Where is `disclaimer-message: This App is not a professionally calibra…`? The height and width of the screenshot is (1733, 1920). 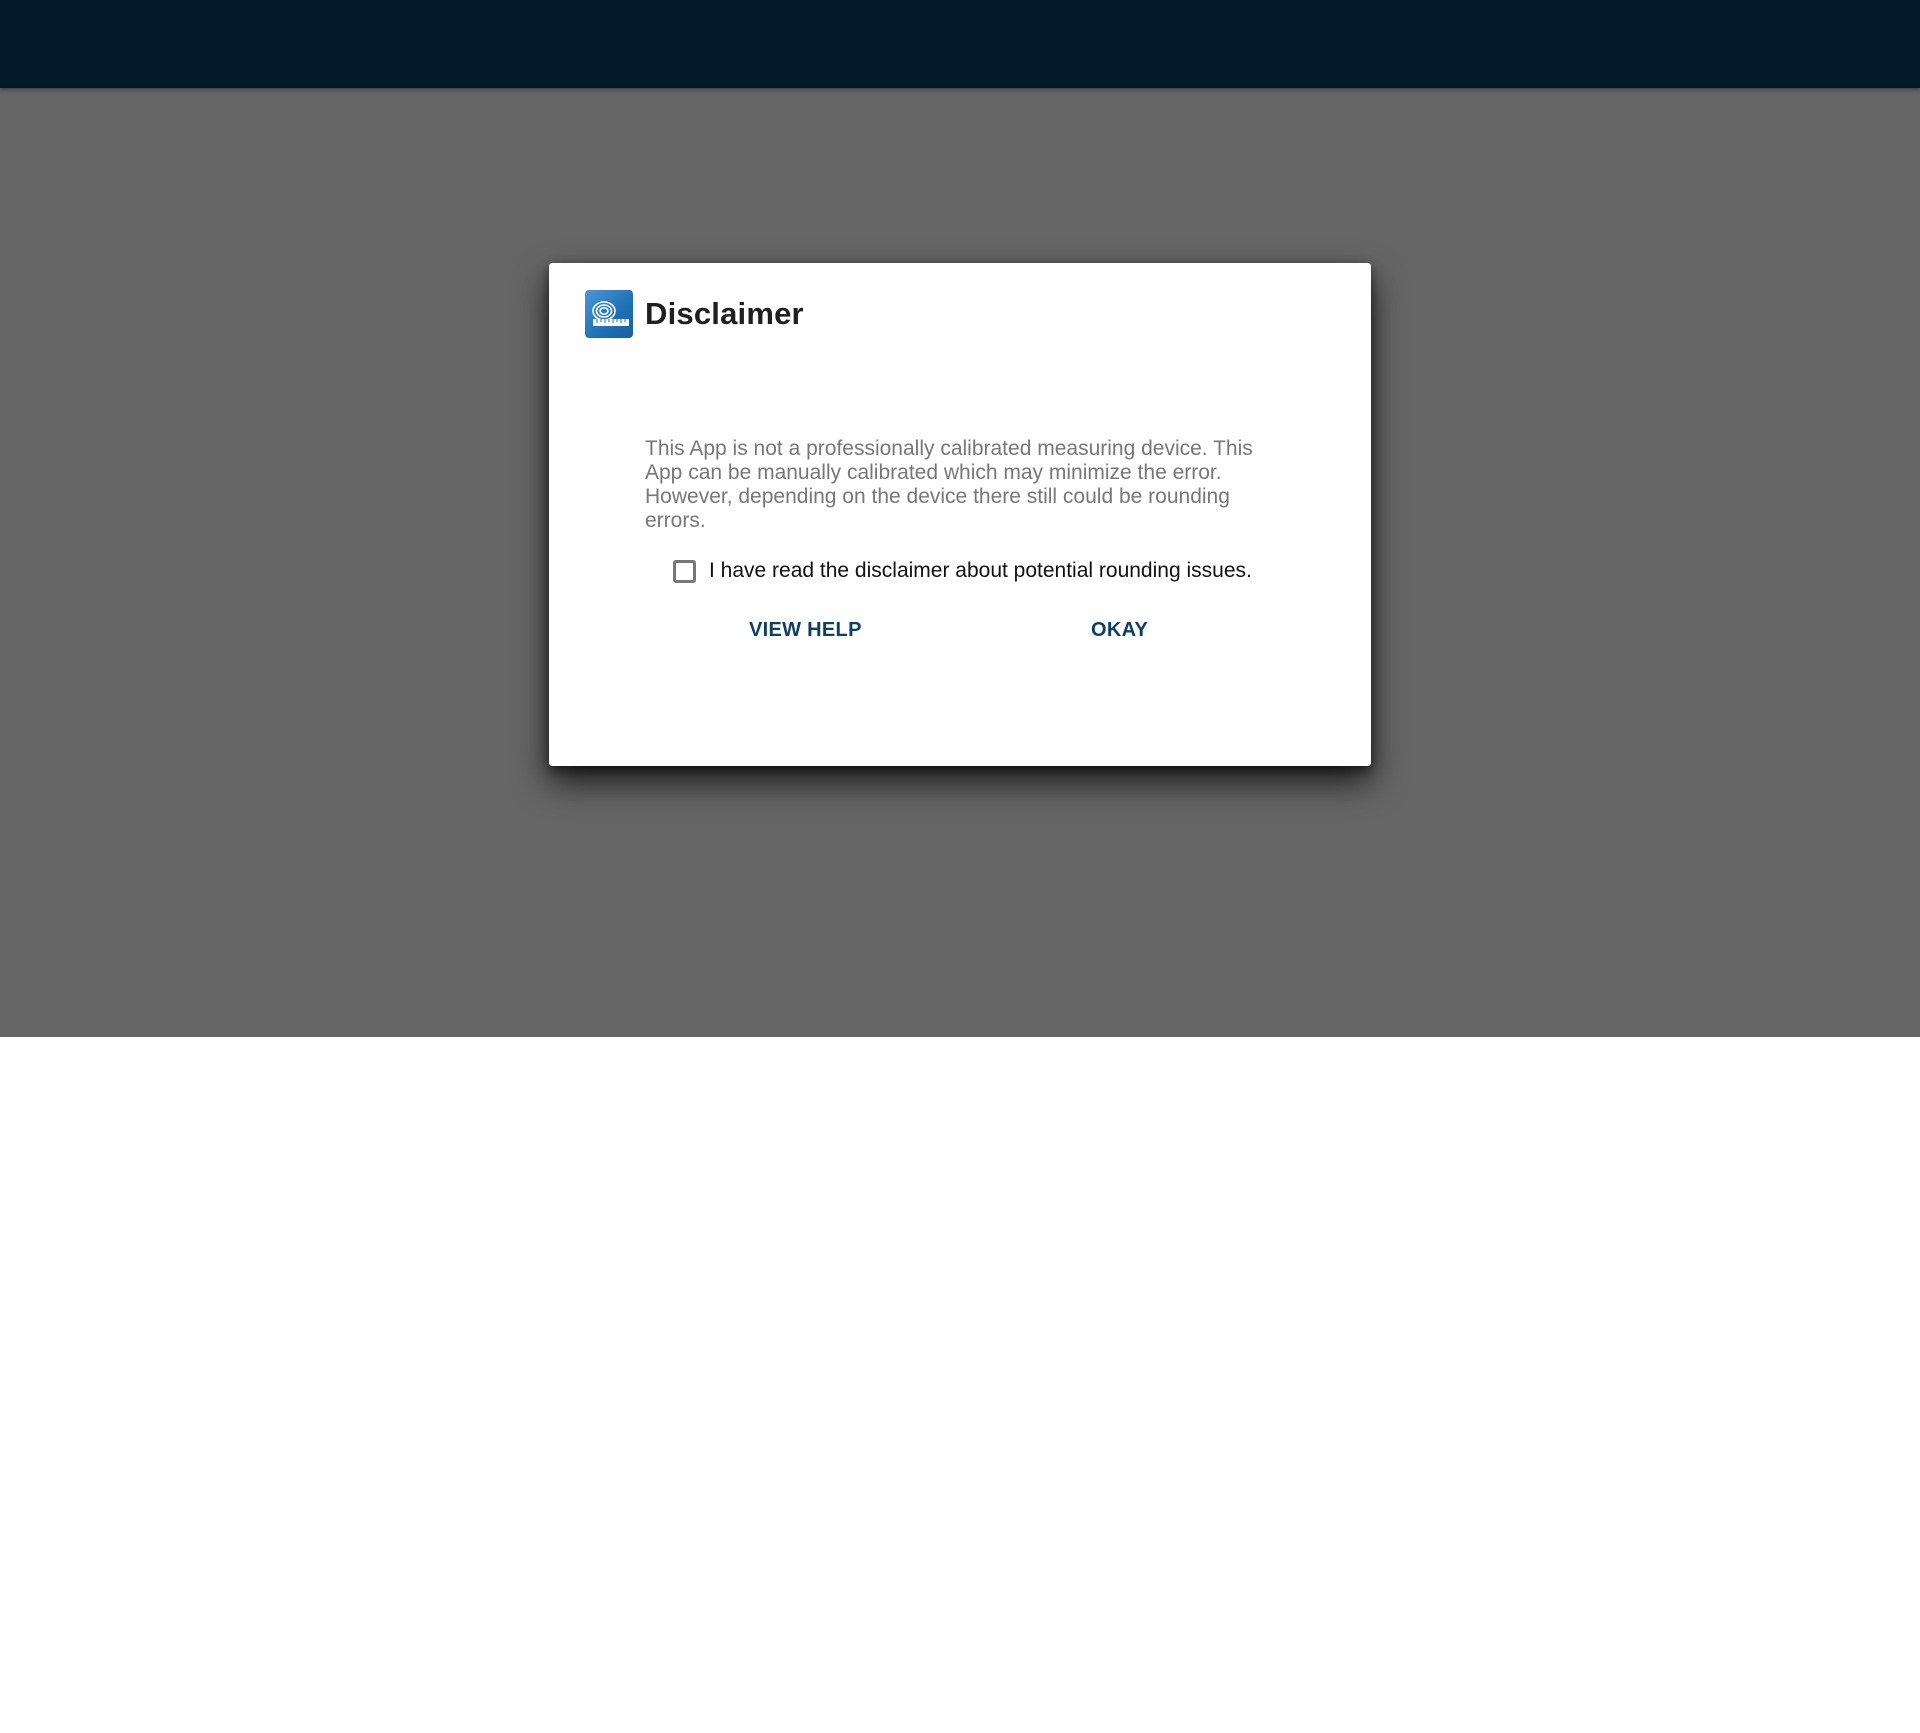 disclaimer-message: This App is not a professionally calibra… is located at coordinates (949, 484).